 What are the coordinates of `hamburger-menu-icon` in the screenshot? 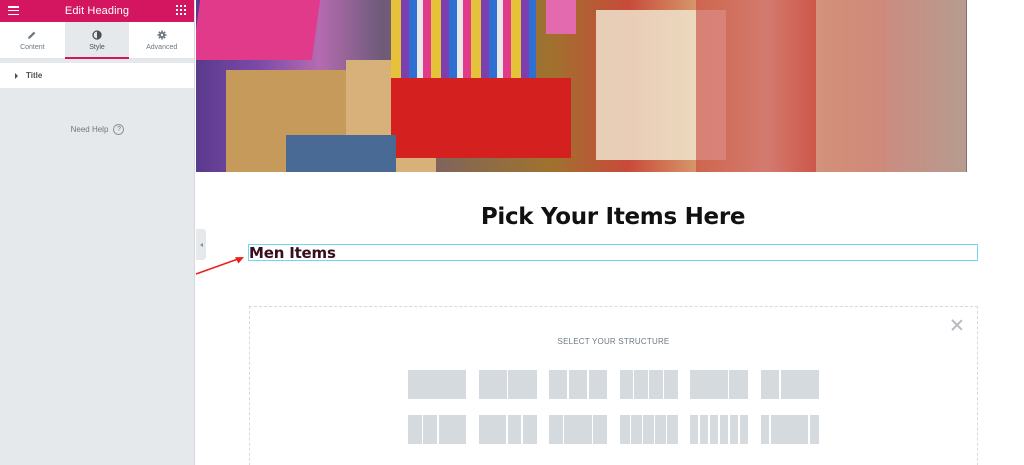 It's located at (13, 11).